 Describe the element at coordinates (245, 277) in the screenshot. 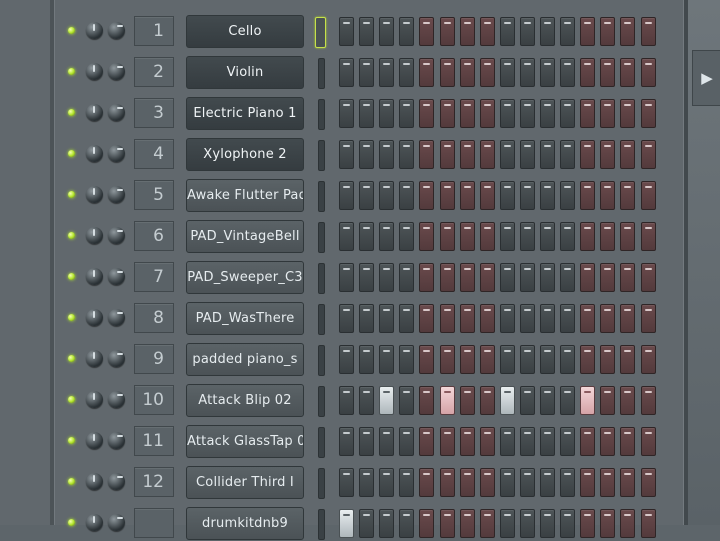

I see `channel-name-button: PAD_Sweeper_C3` at that location.